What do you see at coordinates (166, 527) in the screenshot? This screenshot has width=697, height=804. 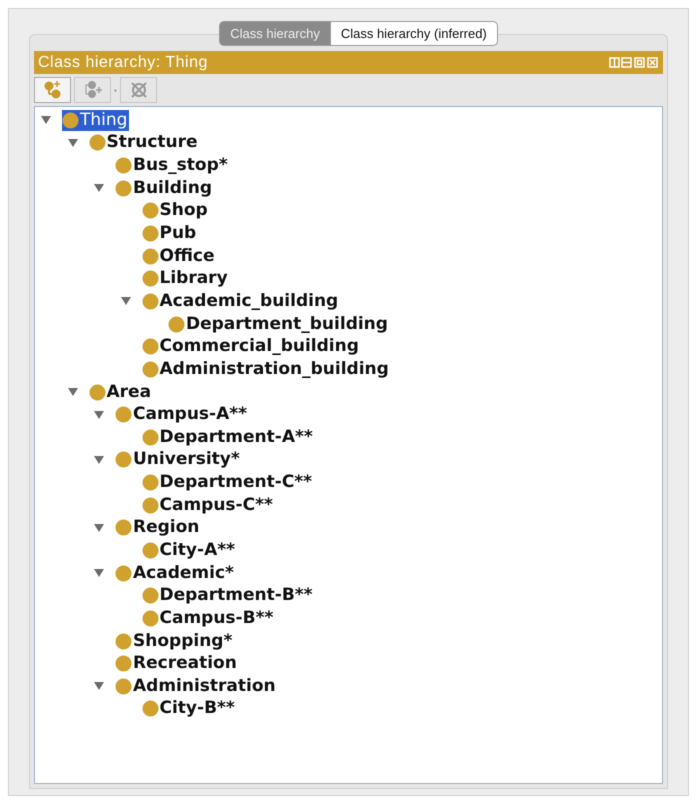 I see `class-label: Region` at bounding box center [166, 527].